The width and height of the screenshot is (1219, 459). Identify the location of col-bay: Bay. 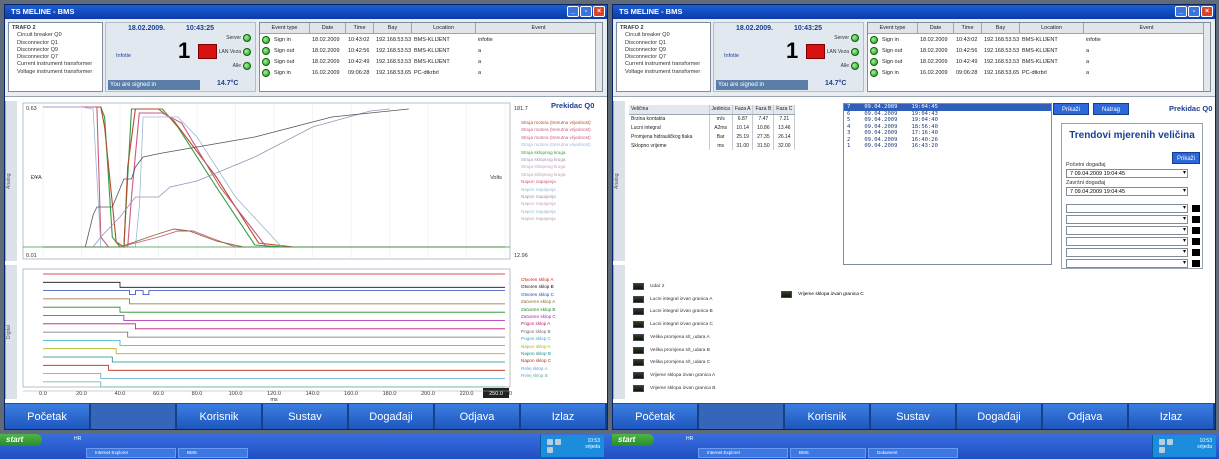
(393, 28).